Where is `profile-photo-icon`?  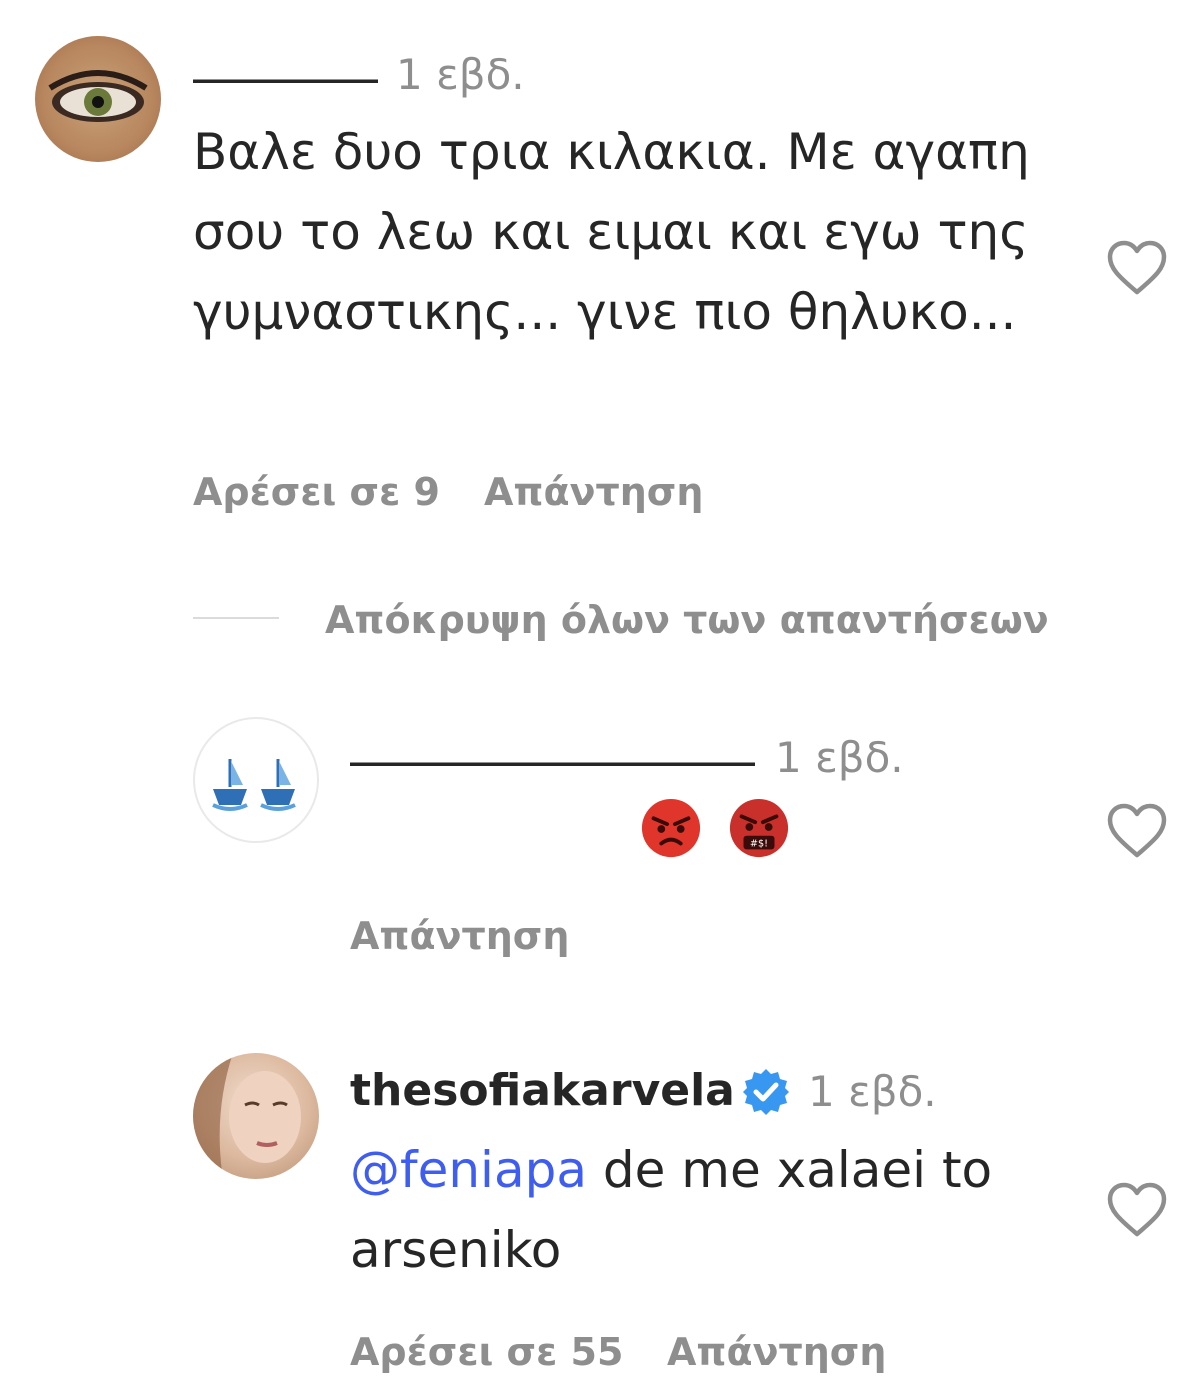 profile-photo-icon is located at coordinates (247, 1116).